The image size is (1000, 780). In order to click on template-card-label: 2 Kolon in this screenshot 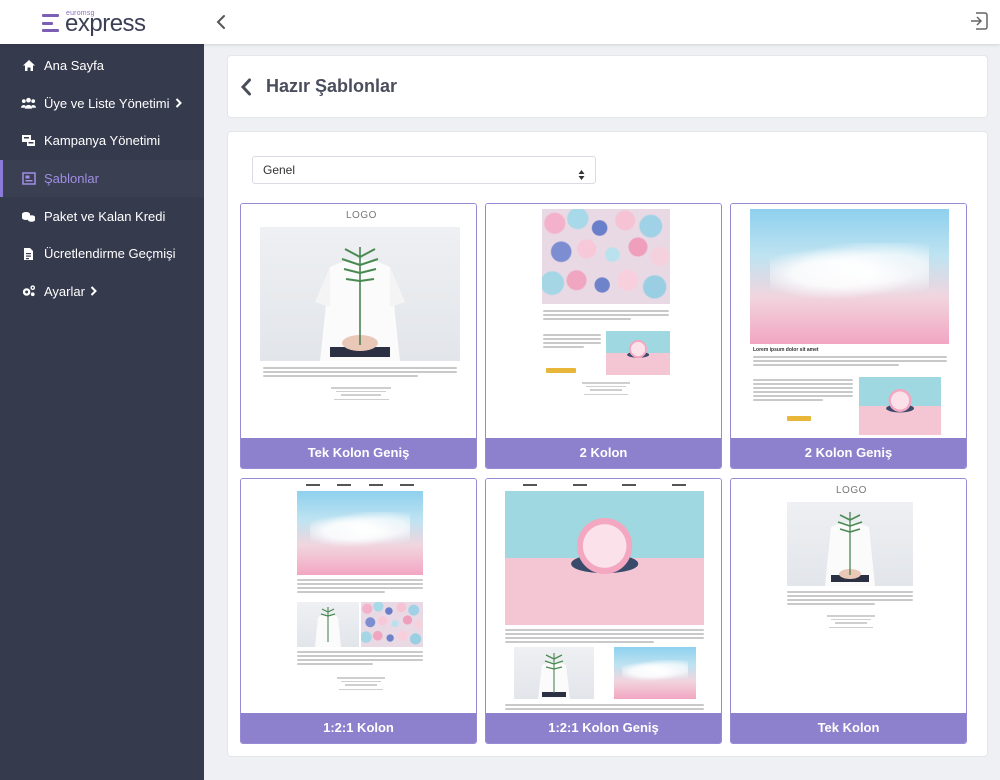, I will do `click(603, 453)`.